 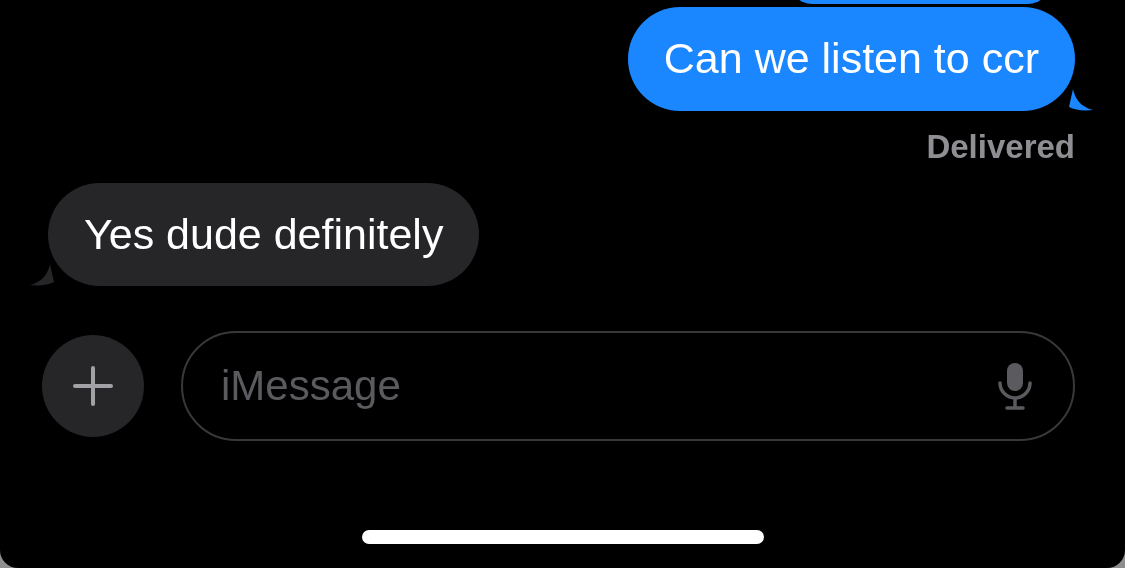 What do you see at coordinates (93, 386) in the screenshot?
I see `plus-icon` at bounding box center [93, 386].